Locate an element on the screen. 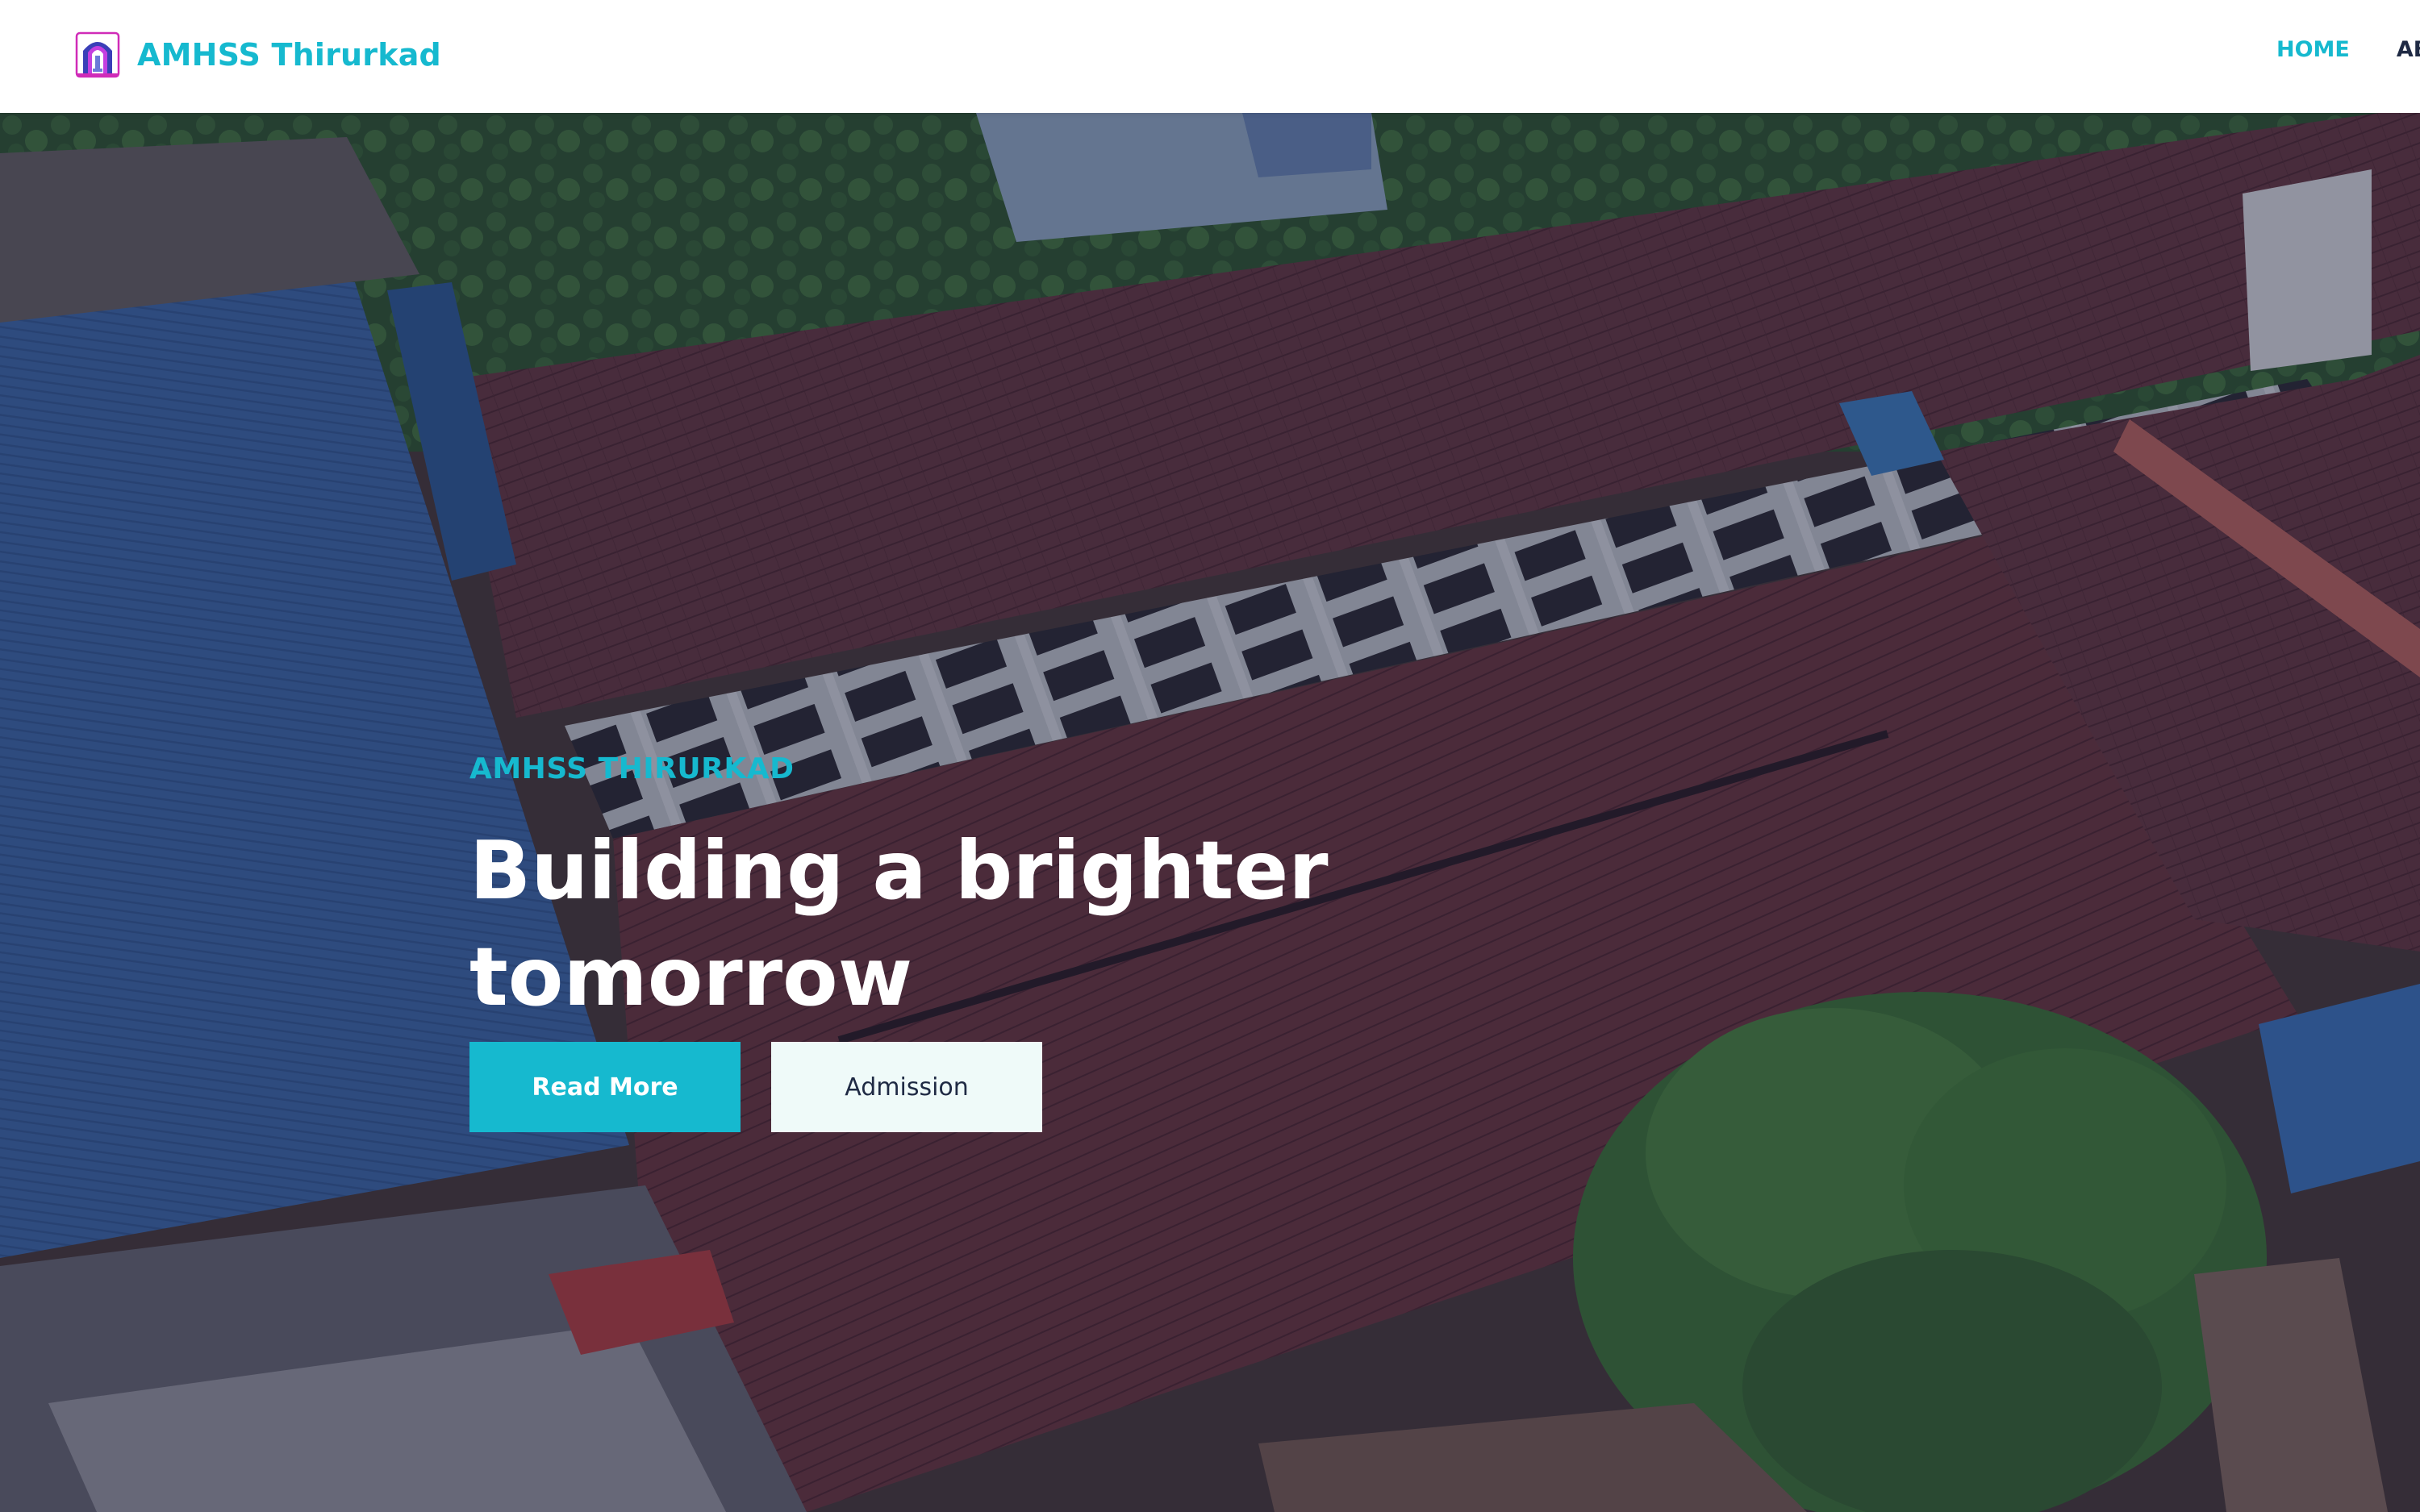 The height and width of the screenshot is (1512, 2420). admission-button: Admission is located at coordinates (906, 1087).